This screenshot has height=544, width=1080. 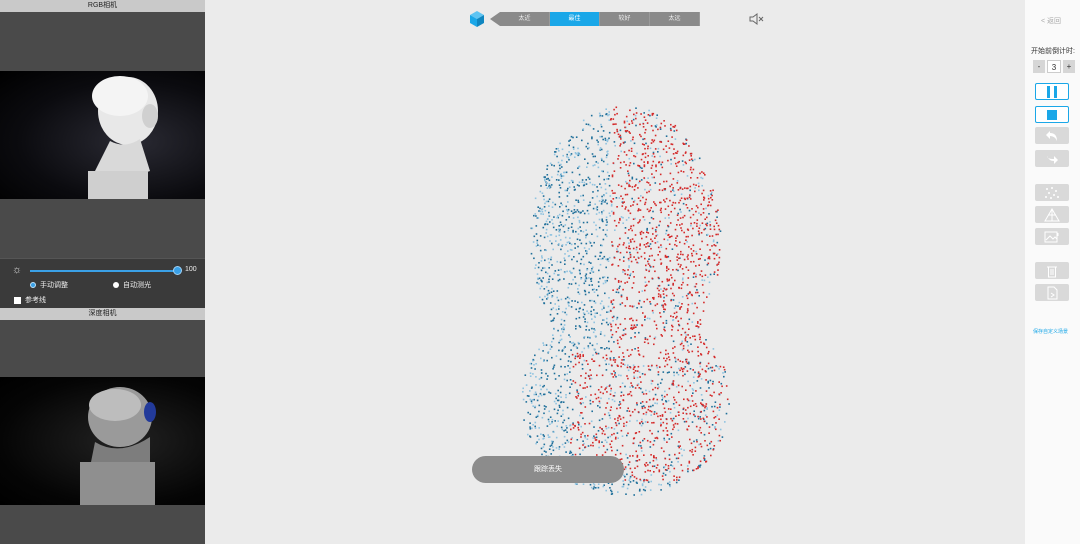 I want to click on point-cloud-button, so click(x=1052, y=192).